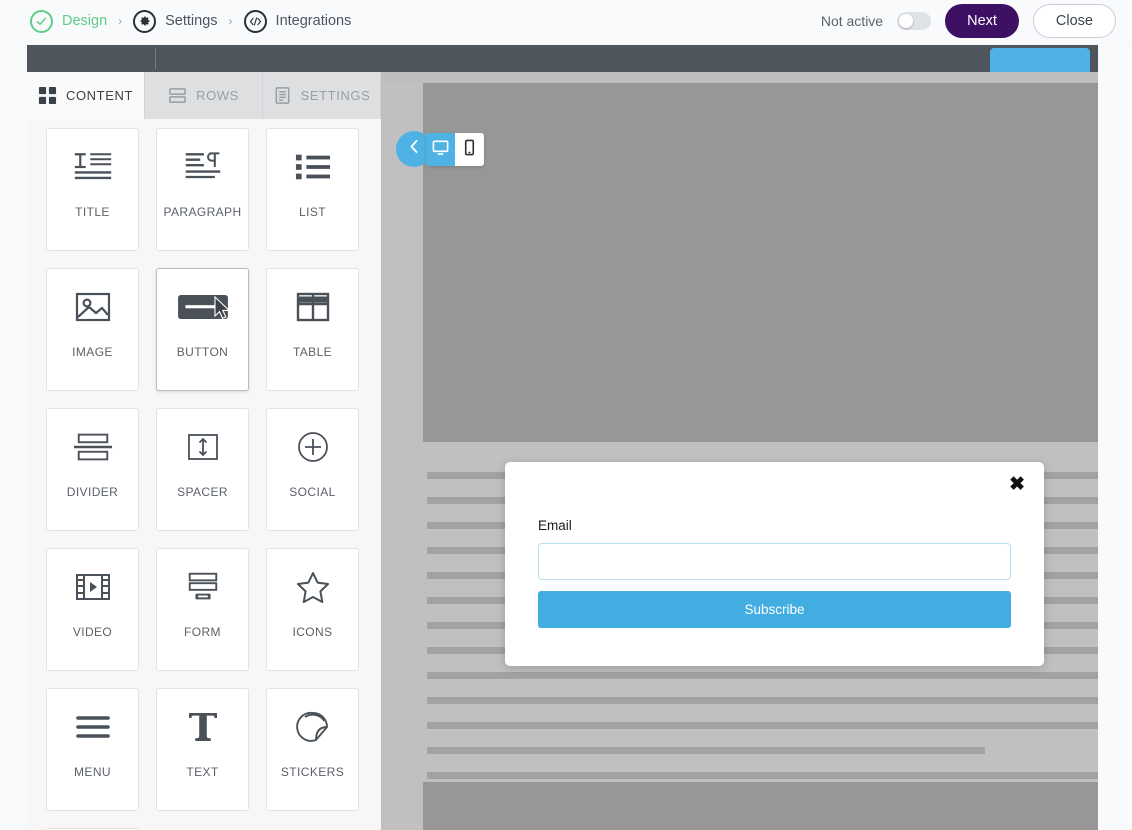 This screenshot has width=1132, height=830. I want to click on image-icon, so click(93, 307).